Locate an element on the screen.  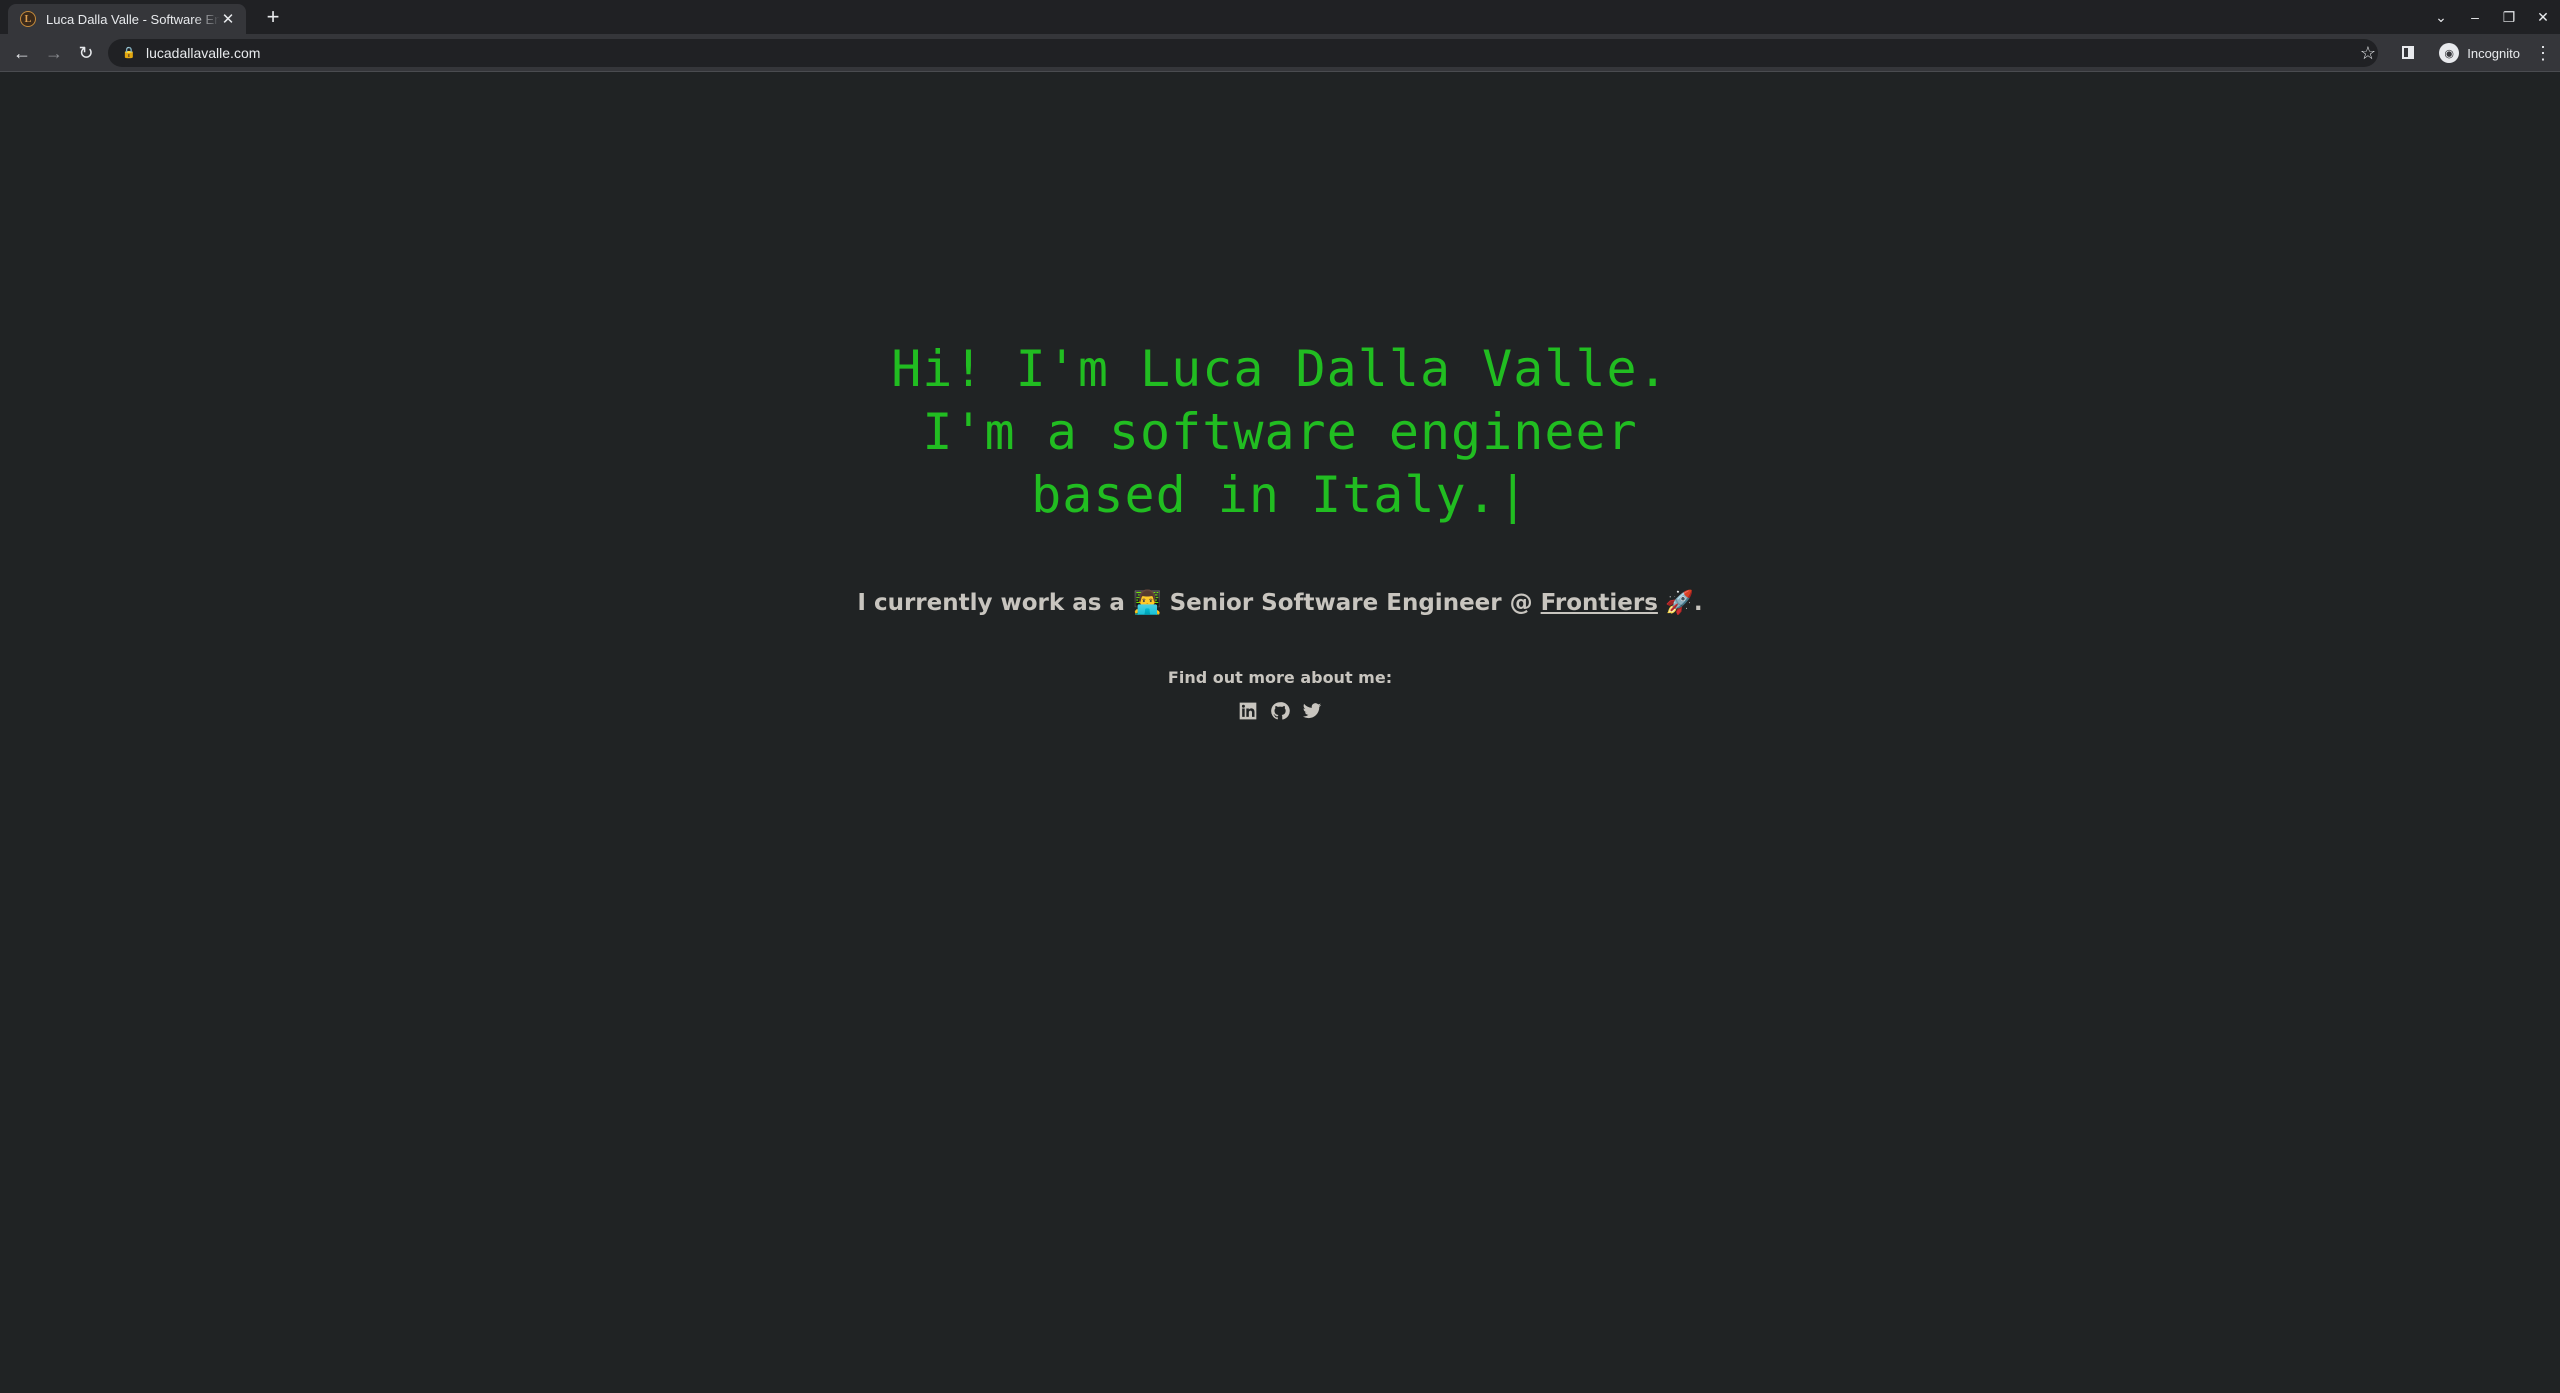
linkedin-icon is located at coordinates (1248, 711).